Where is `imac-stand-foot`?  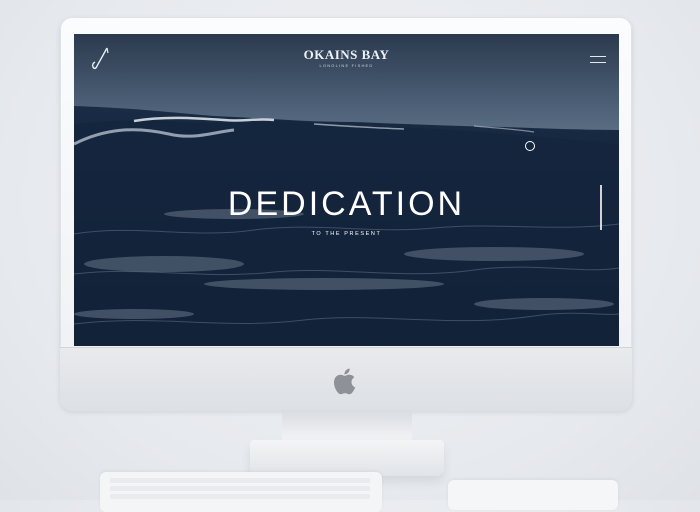
imac-stand-foot is located at coordinates (347, 458).